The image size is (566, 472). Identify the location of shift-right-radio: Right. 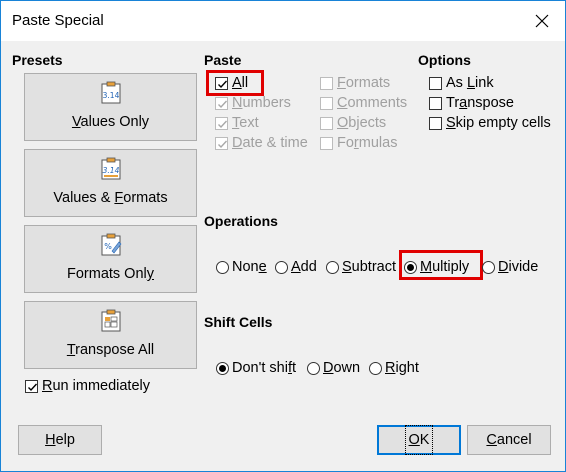
(394, 368).